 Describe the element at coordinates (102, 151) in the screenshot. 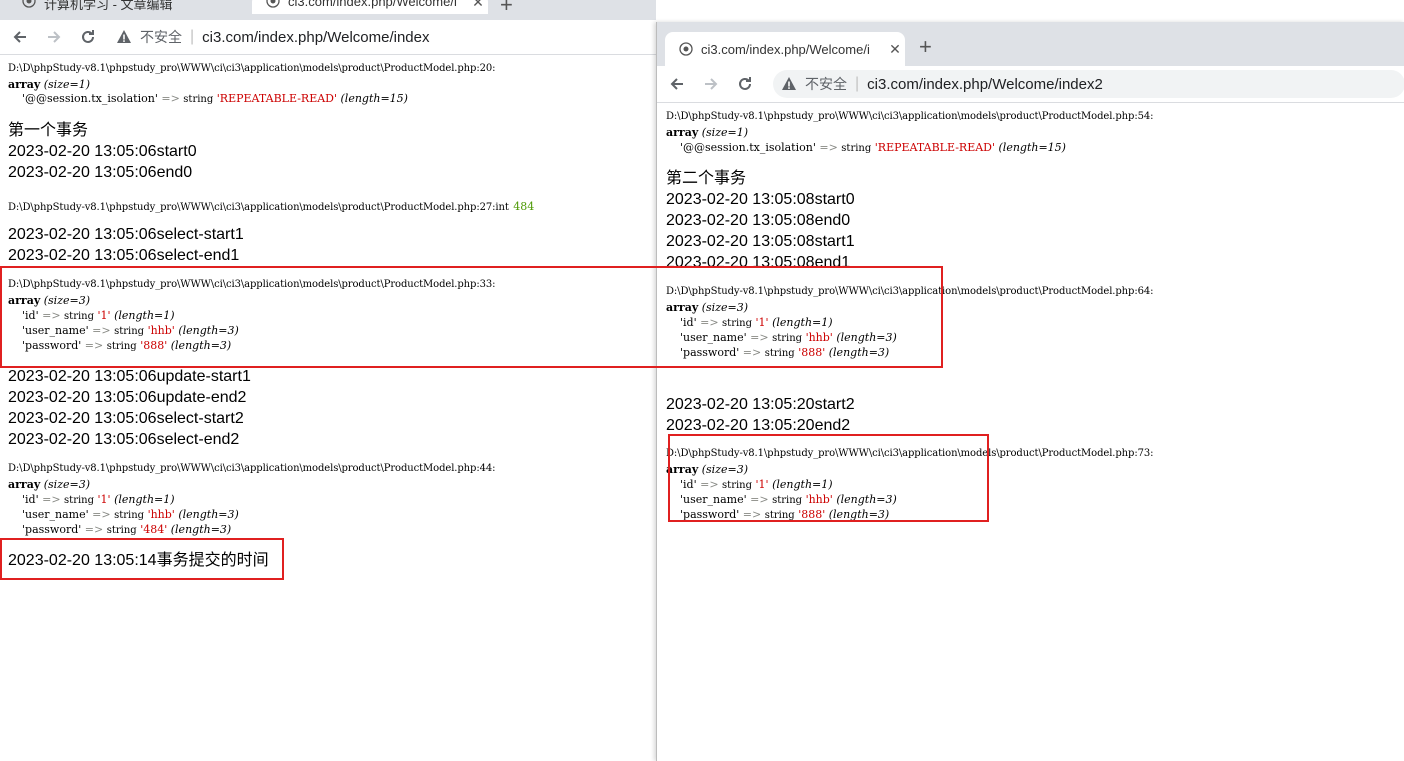

I see `log-line: 2023-02-20 13:05:06start0` at that location.